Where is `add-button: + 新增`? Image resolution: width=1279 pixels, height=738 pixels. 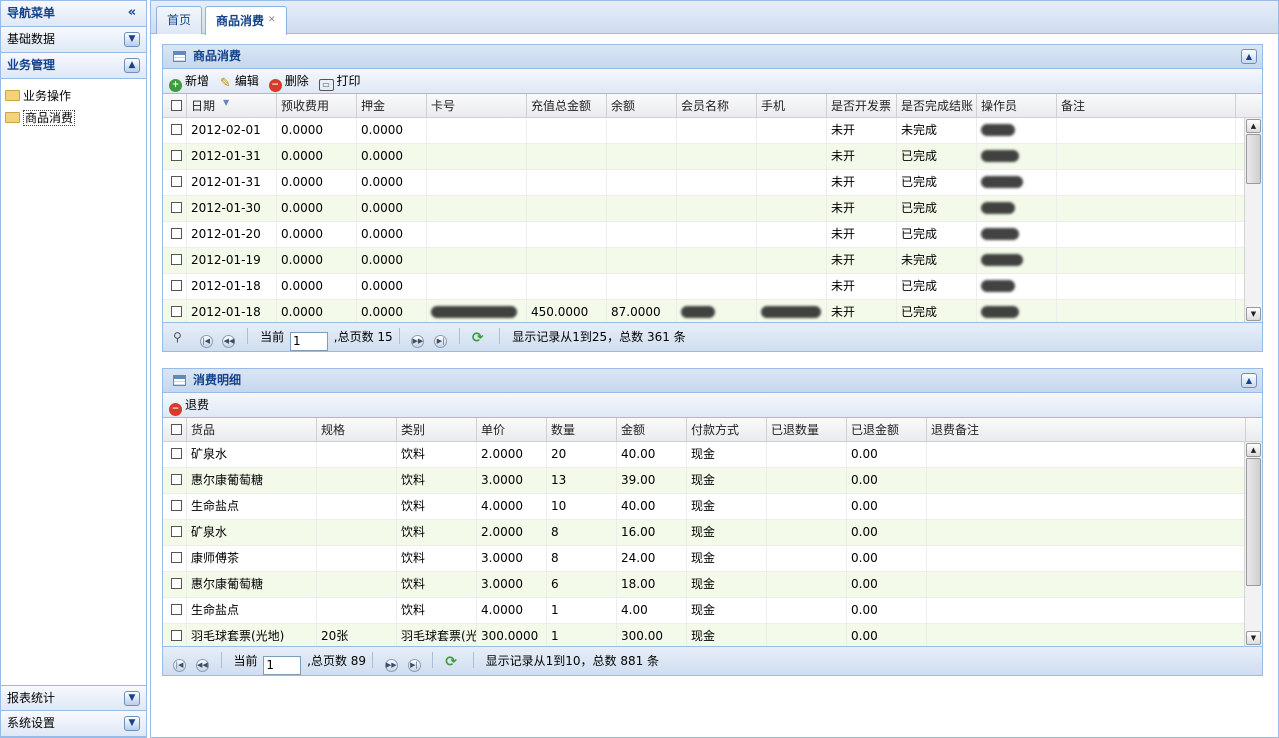 add-button: + 新增 is located at coordinates (189, 81).